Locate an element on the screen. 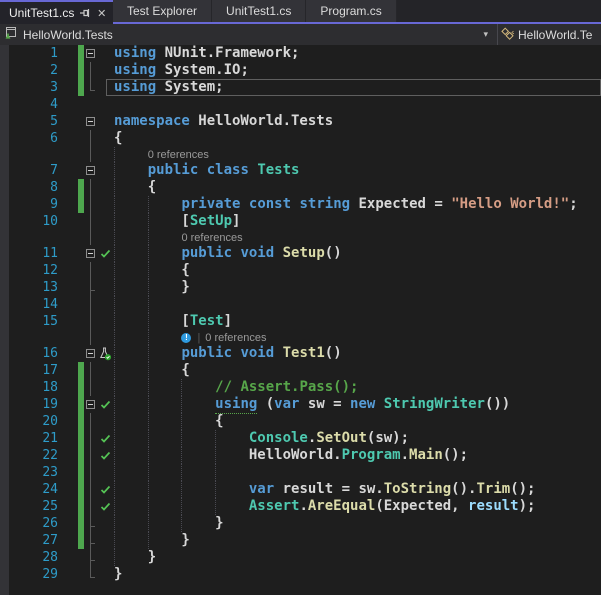 Image resolution: width=601 pixels, height=595 pixels. code-line-2: 2 using System.IO; is located at coordinates (300, 70).